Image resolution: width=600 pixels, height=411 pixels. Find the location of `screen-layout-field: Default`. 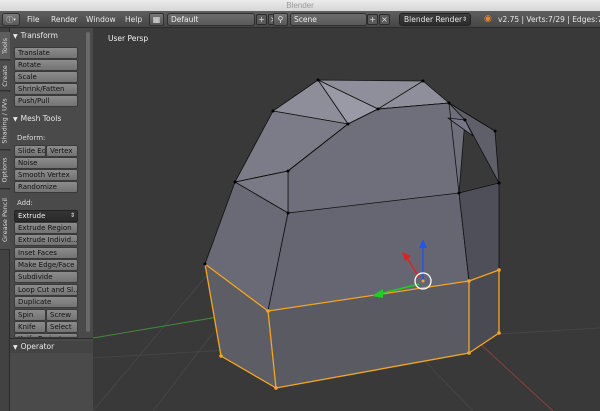

screen-layout-field: Default is located at coordinates (211, 19).